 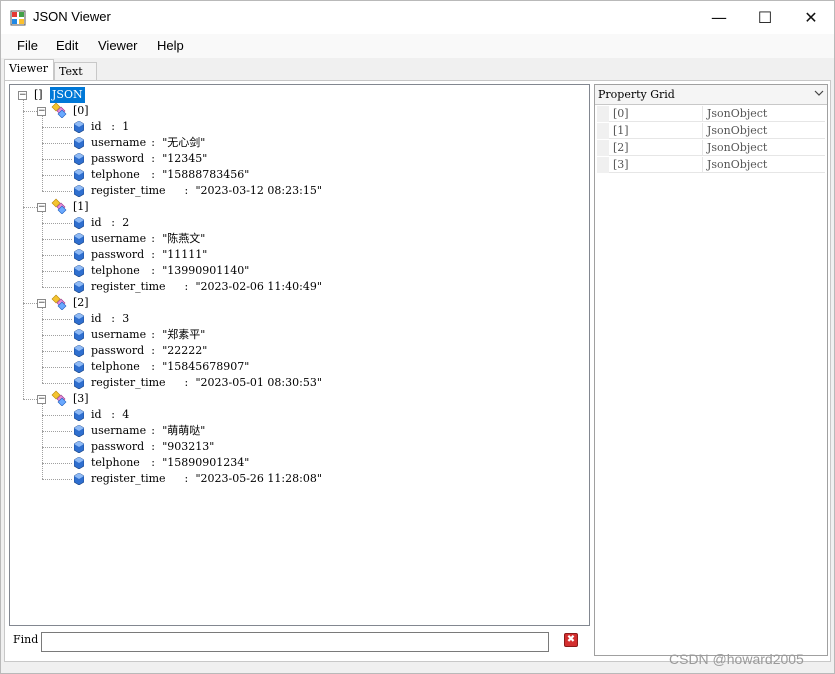 I want to click on tree-leaf-register_time: register_time: "2023-02-06 11:40:49", so click(x=295, y=287).